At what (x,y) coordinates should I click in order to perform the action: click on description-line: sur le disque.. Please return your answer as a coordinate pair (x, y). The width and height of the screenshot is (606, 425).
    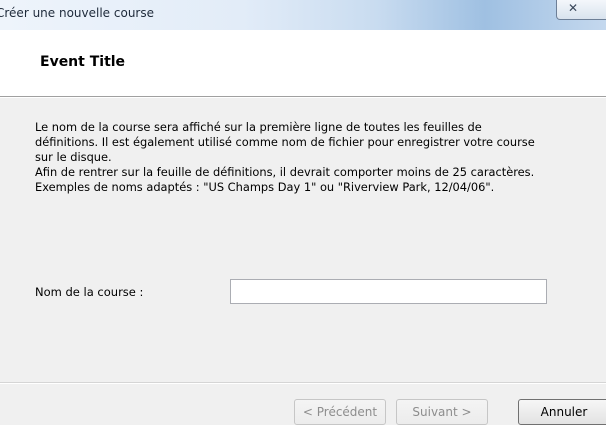
    Looking at the image, I should click on (73, 157).